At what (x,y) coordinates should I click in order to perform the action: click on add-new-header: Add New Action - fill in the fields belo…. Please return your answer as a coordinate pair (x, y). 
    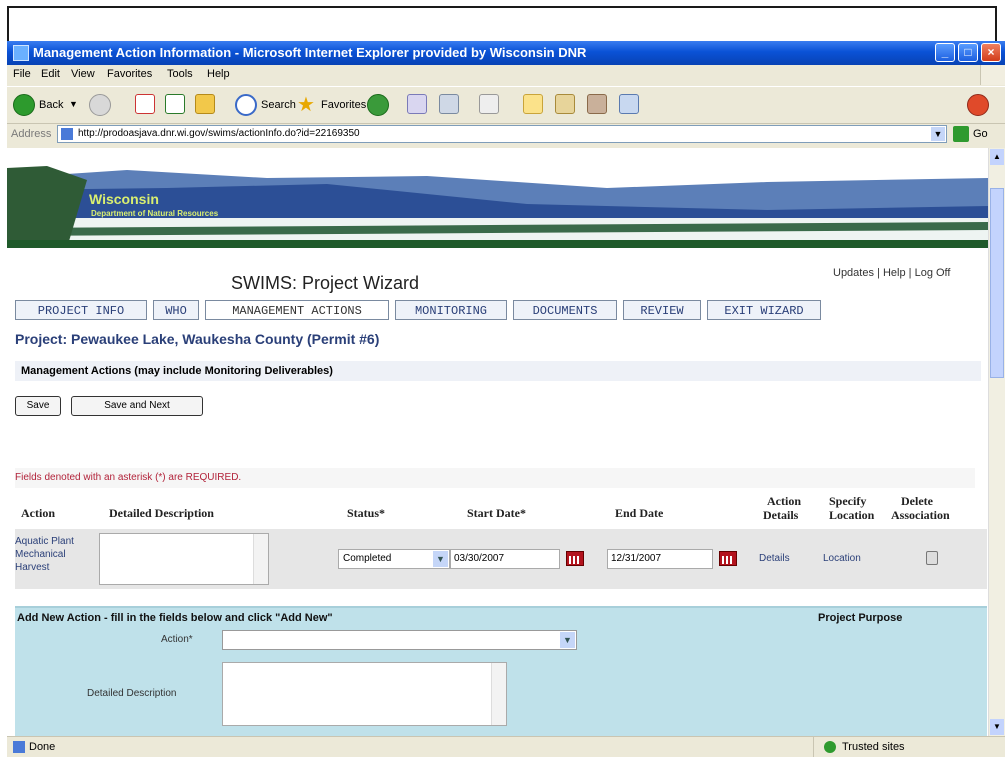
    Looking at the image, I should click on (175, 618).